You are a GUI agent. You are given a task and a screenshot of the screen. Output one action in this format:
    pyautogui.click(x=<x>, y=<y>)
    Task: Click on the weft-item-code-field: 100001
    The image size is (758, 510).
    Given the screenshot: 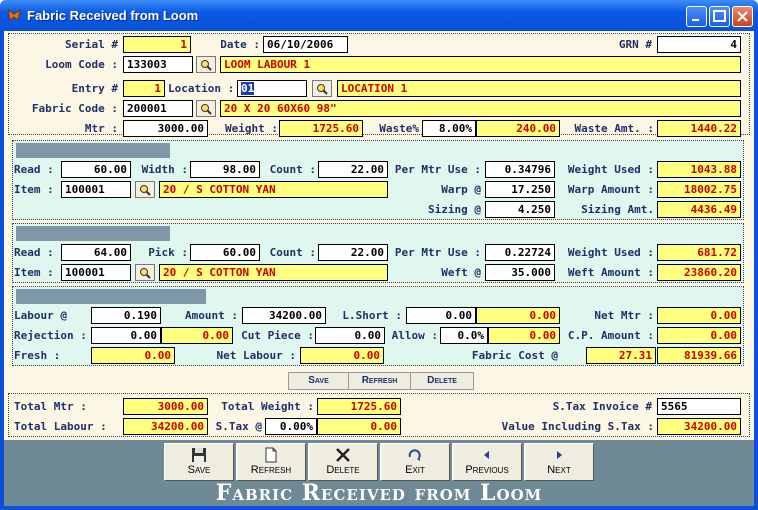 What is the action you would take?
    pyautogui.click(x=96, y=272)
    